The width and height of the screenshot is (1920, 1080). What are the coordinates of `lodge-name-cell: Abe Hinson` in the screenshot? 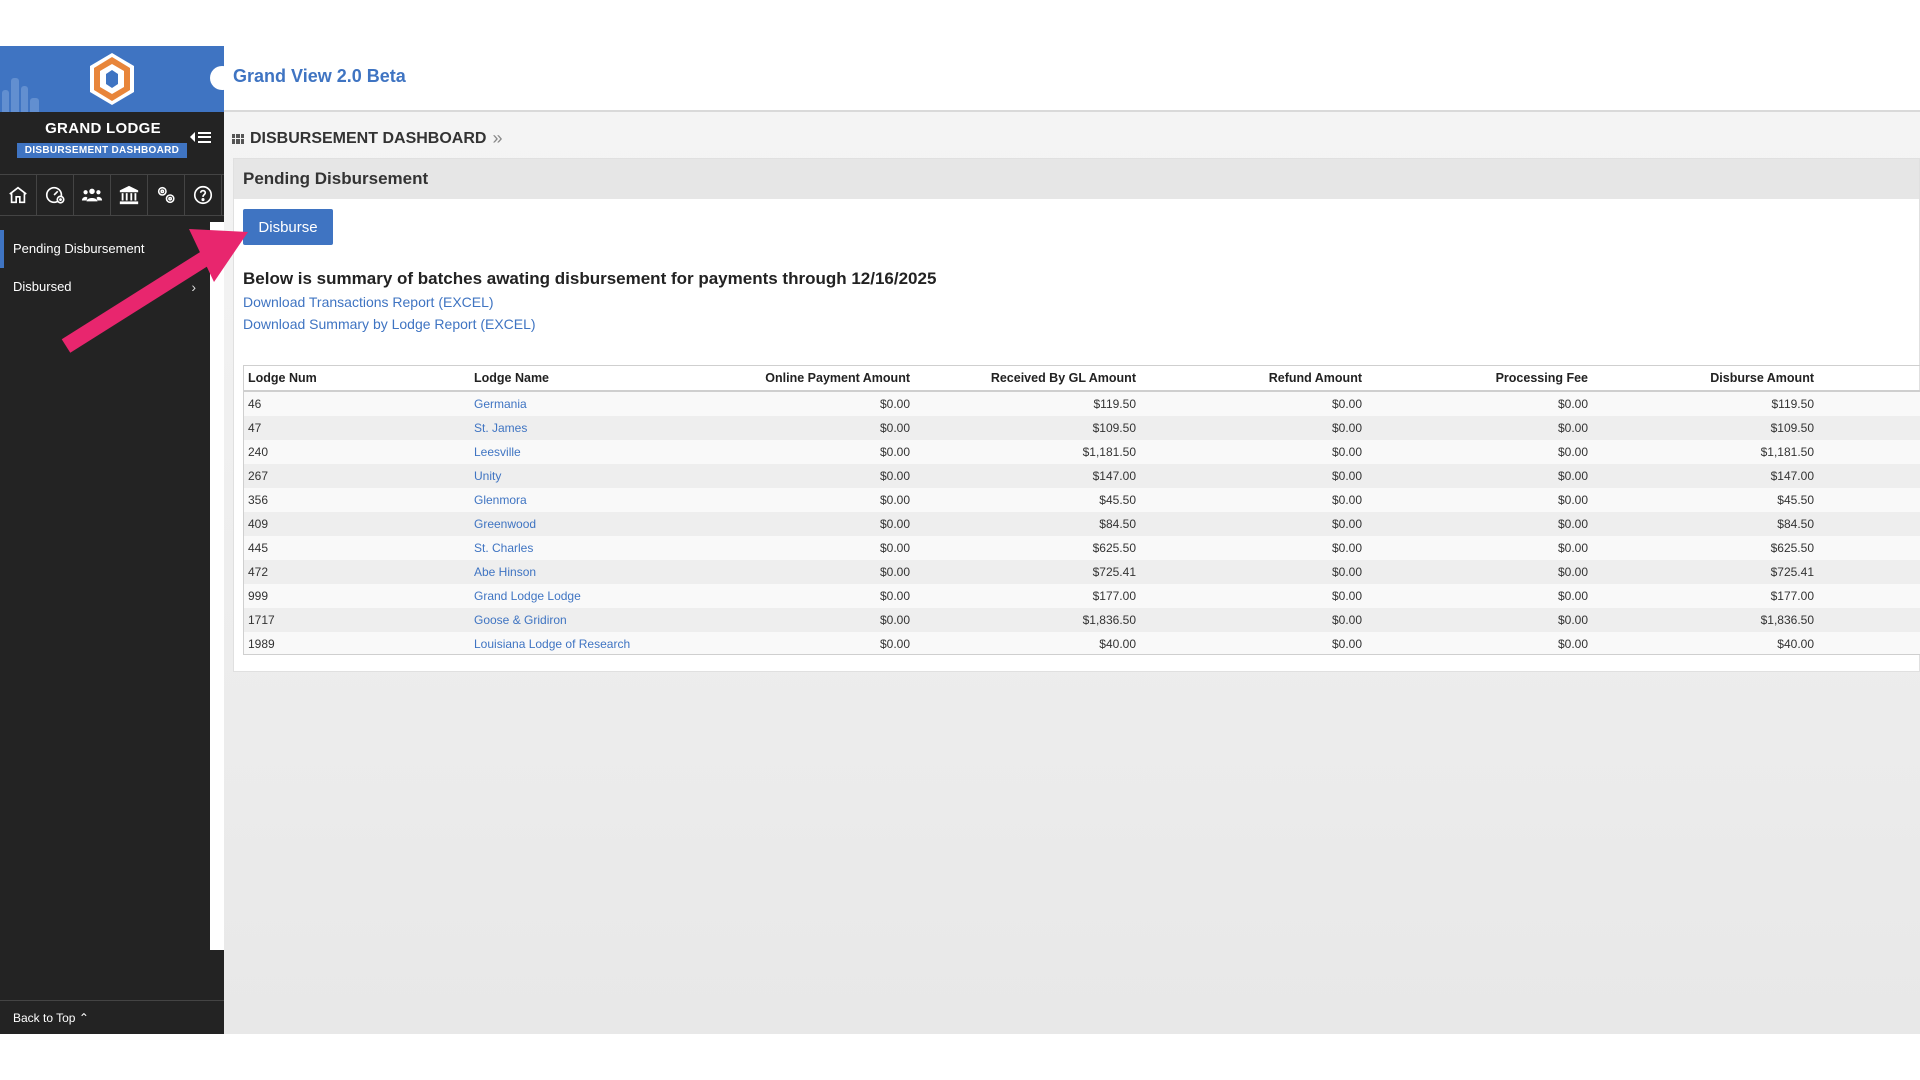 It's located at (601, 572).